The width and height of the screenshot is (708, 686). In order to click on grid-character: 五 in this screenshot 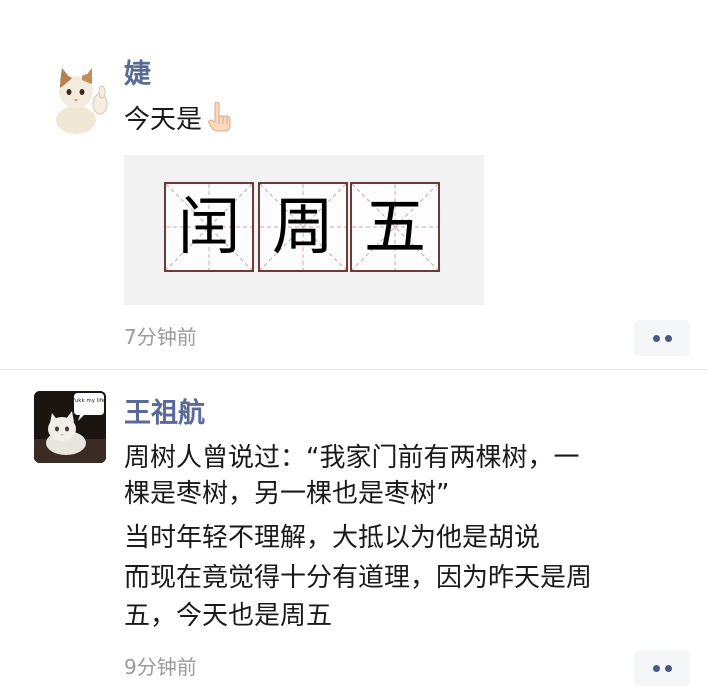, I will do `click(394, 226)`.